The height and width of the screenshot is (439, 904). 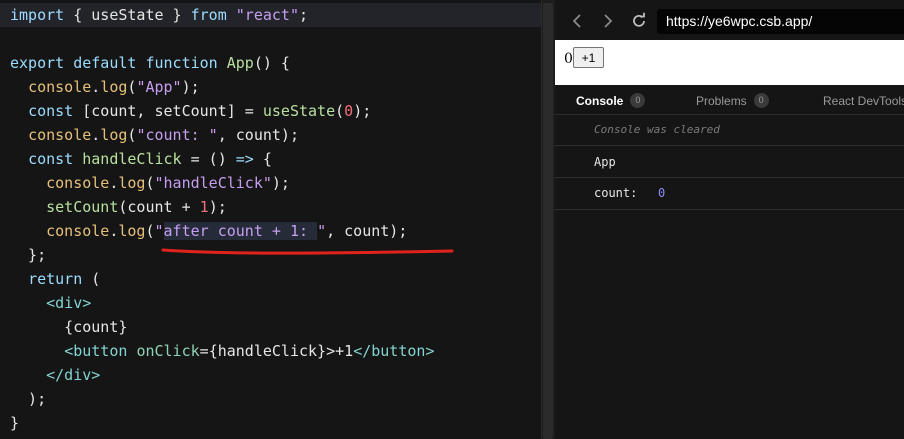 I want to click on tab-react-devtools: React DevTools, so click(x=863, y=101).